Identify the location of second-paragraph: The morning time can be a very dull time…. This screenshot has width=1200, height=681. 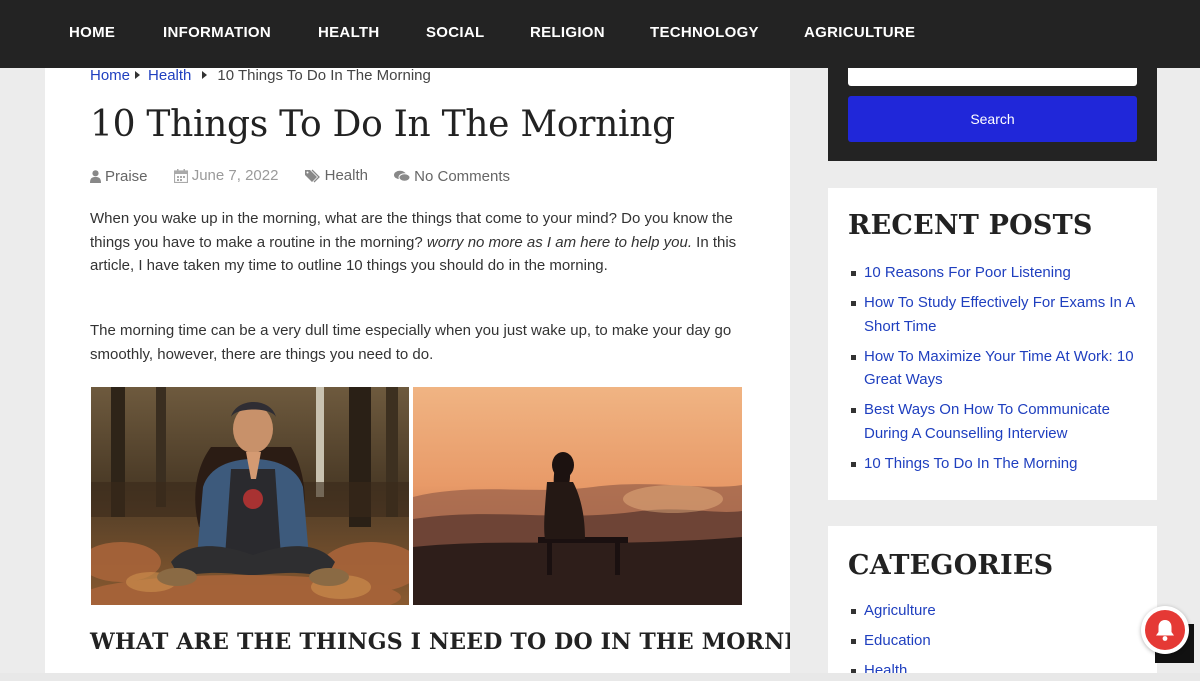
(411, 342).